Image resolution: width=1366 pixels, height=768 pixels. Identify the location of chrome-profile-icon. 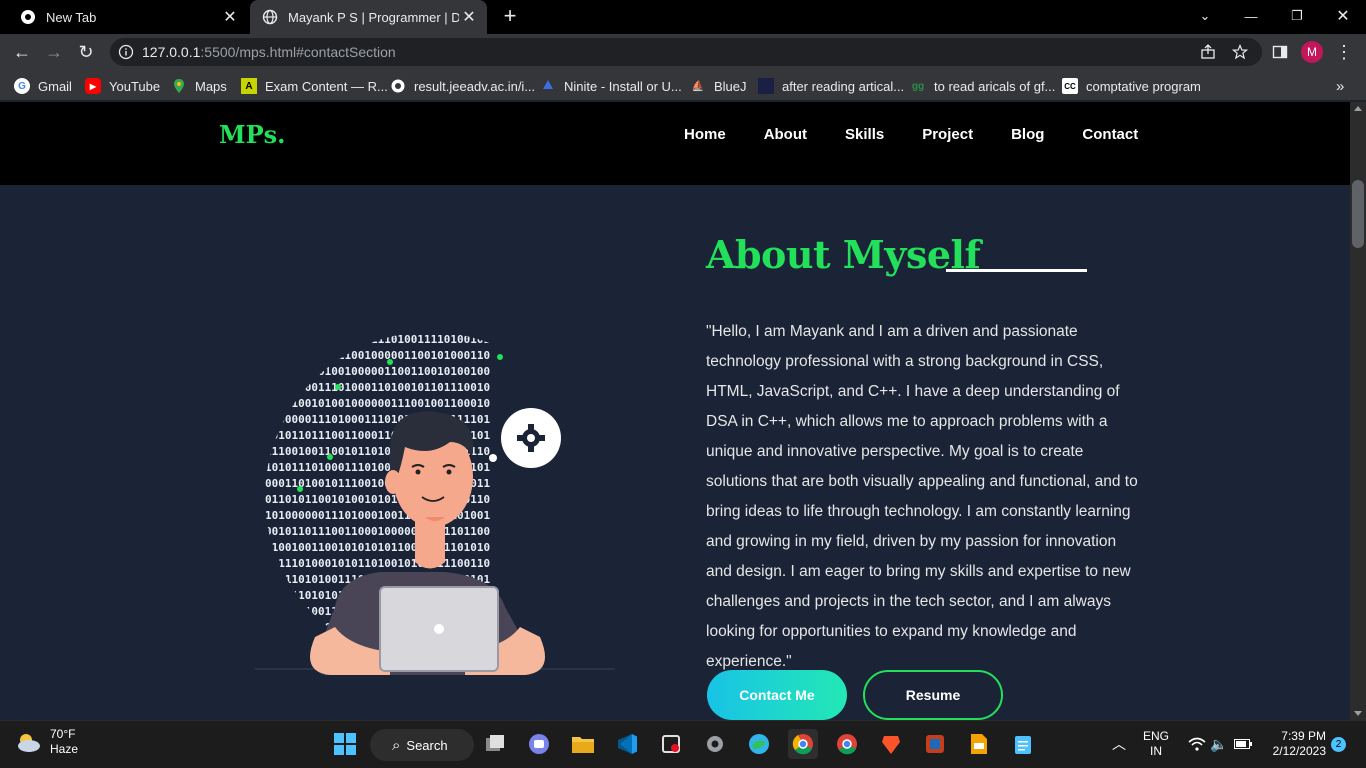
(847, 744).